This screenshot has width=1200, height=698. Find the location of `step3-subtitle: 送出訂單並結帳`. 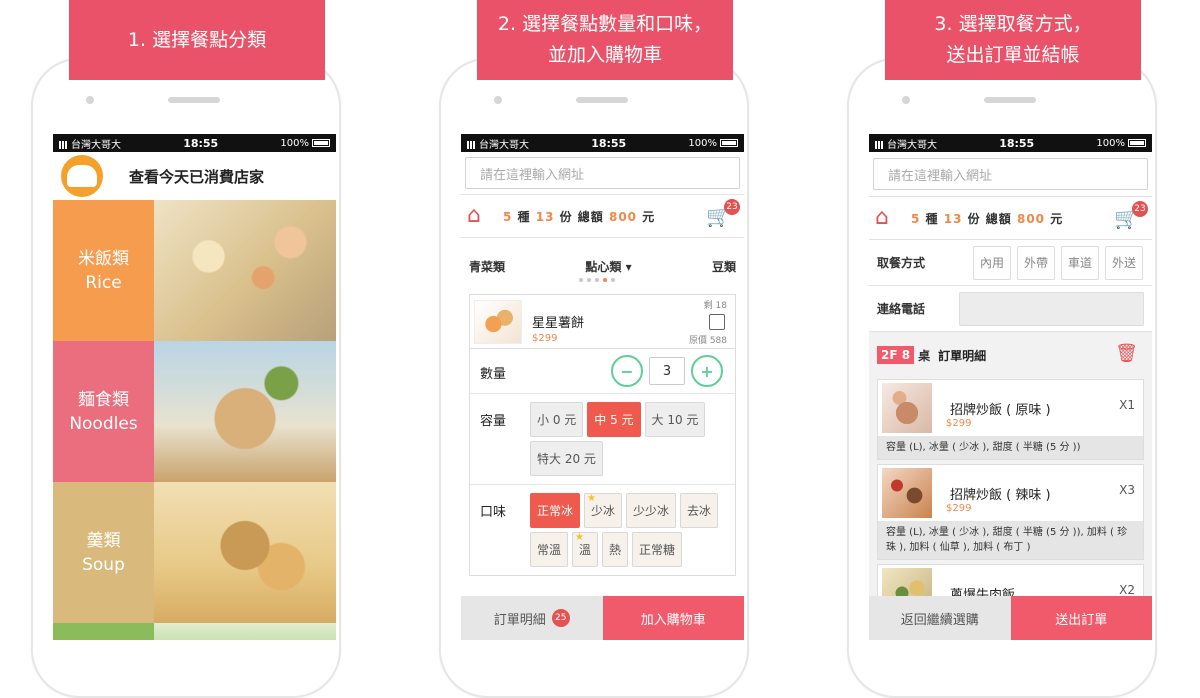

step3-subtitle: 送出訂單並結帳 is located at coordinates (1013, 55).